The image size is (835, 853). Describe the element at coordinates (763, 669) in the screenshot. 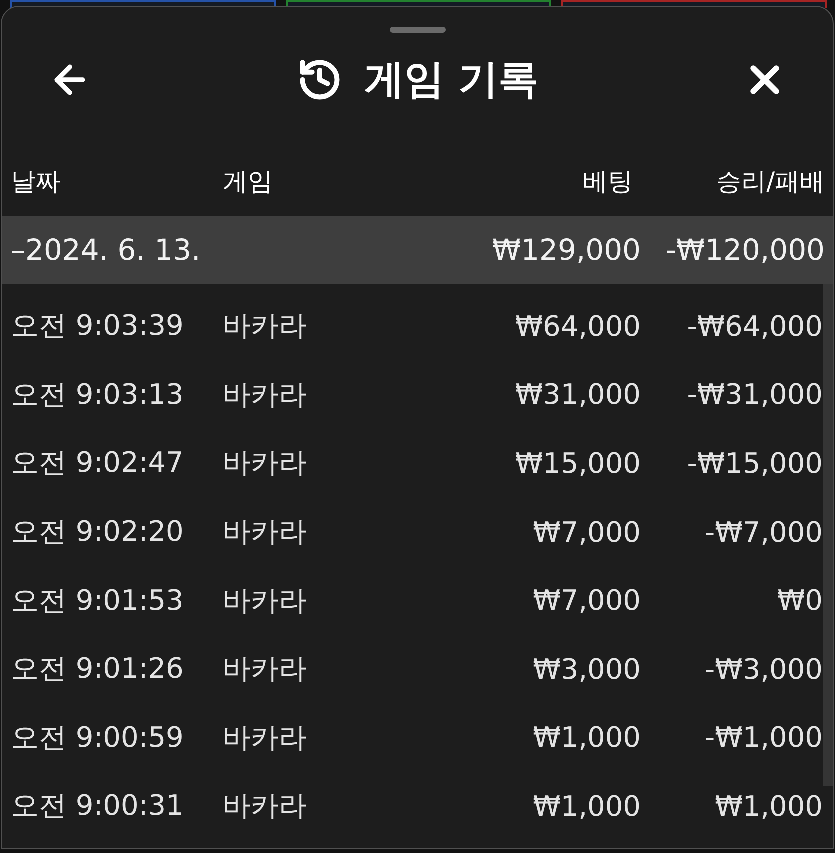

I see `result-cell-text: -₩3,000` at that location.